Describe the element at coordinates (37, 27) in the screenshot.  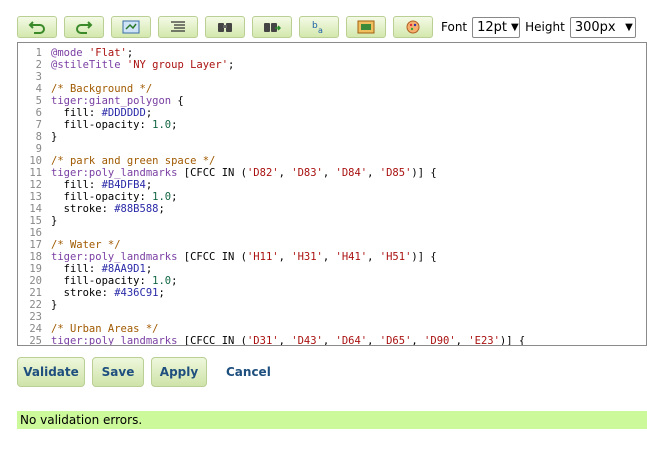
I see `undo-button` at that location.